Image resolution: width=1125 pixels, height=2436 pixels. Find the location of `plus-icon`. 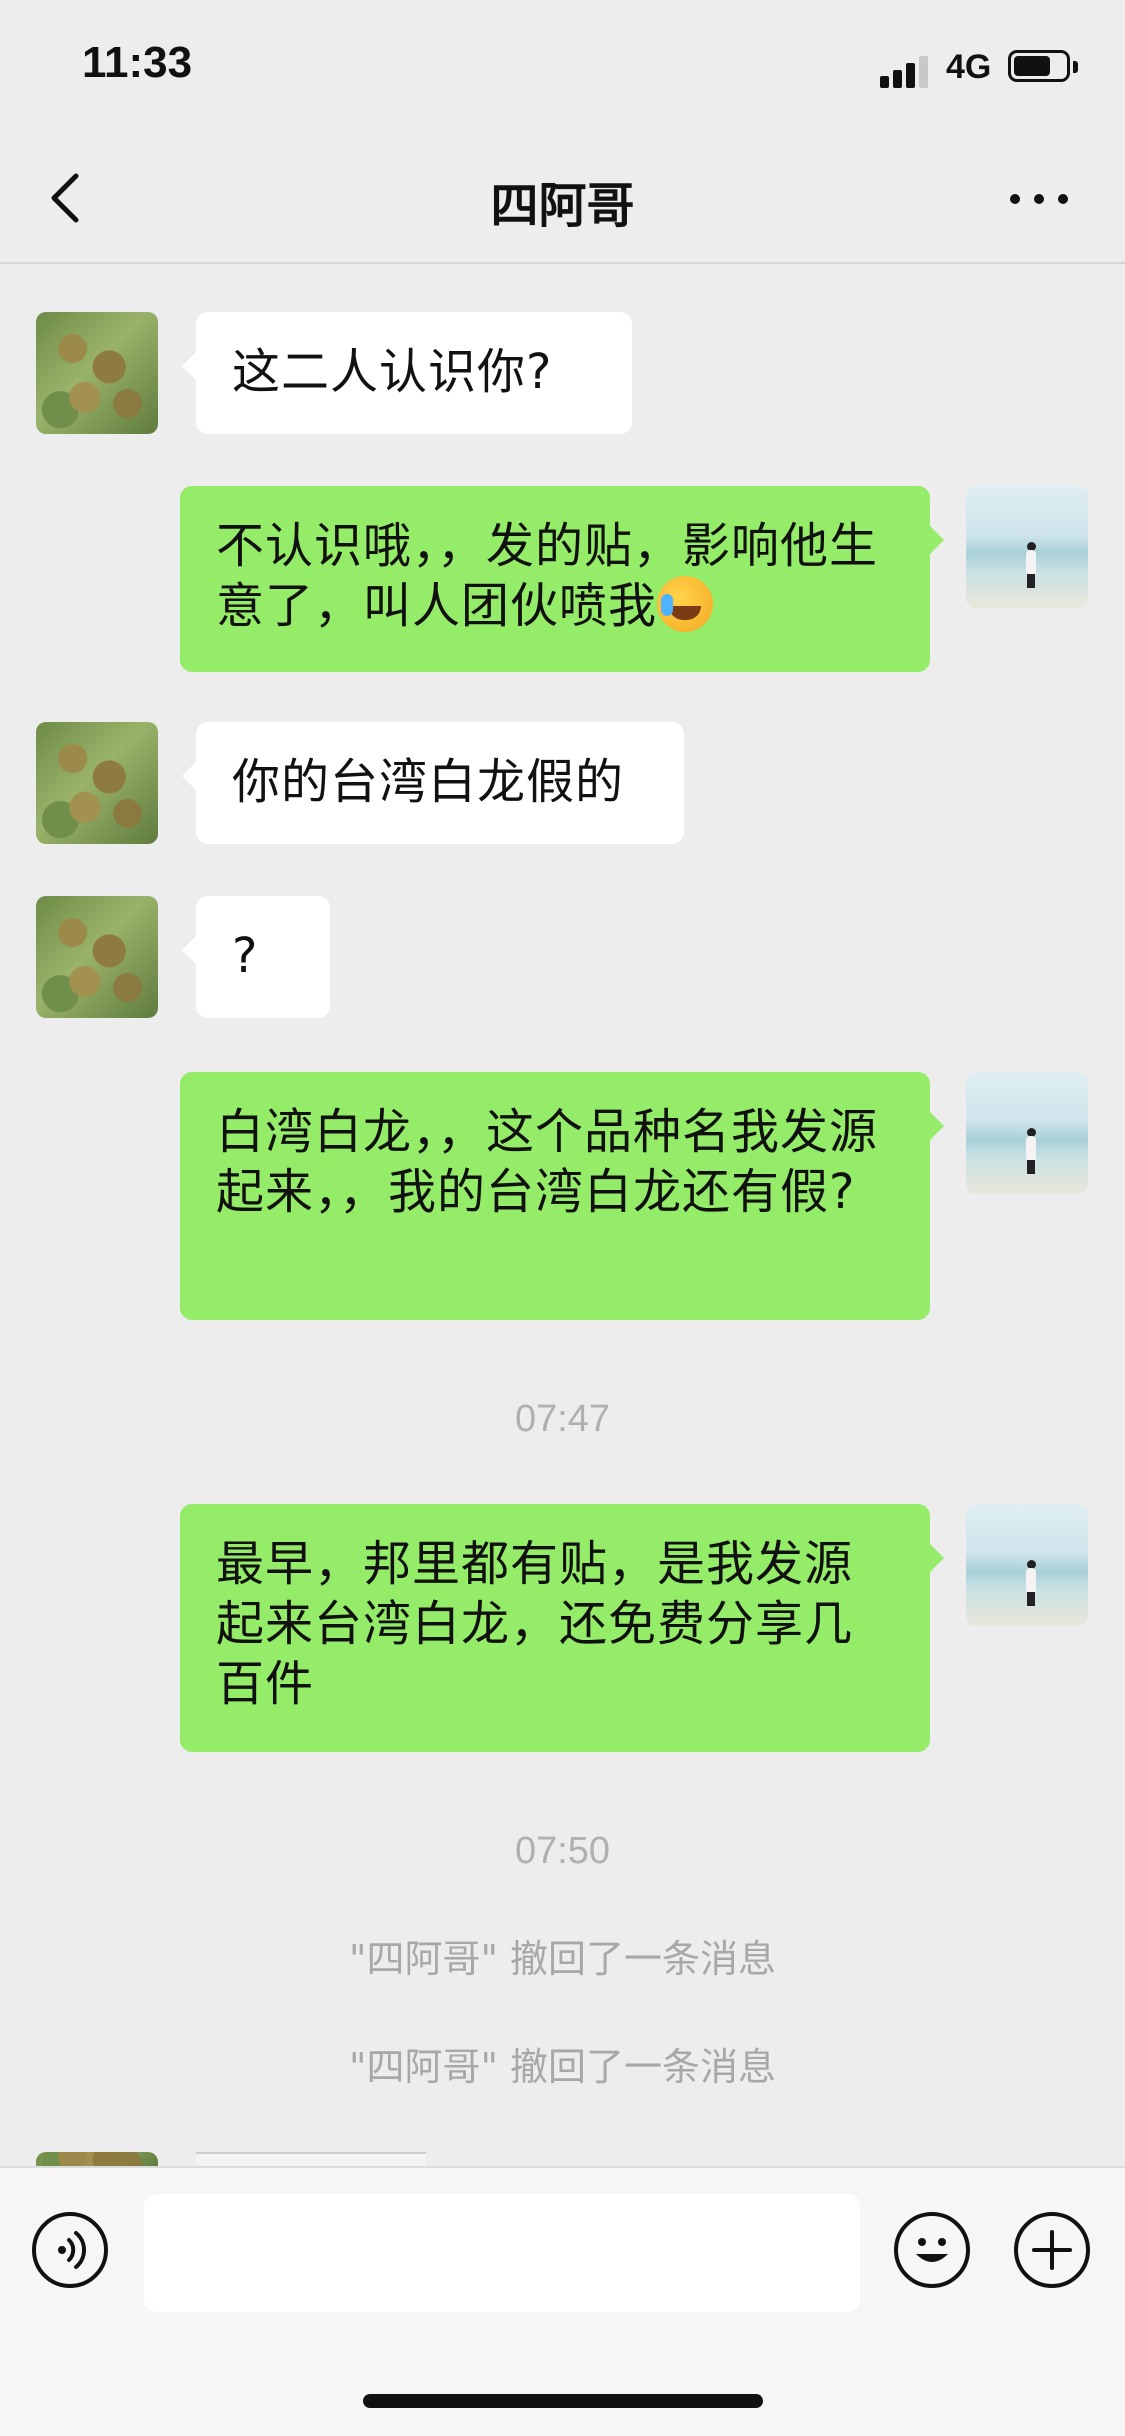

plus-icon is located at coordinates (1052, 2250).